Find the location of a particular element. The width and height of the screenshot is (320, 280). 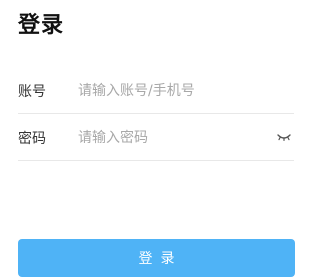

account-label: 账号 is located at coordinates (32, 91).